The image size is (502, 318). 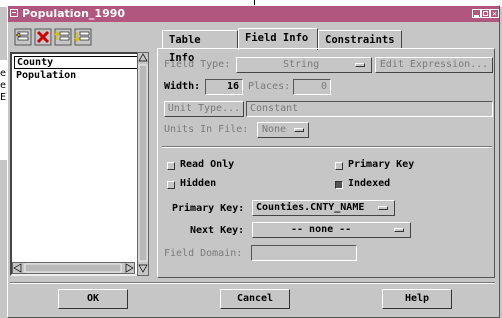 What do you see at coordinates (269, 86) in the screenshot?
I see `places-label: Places:` at bounding box center [269, 86].